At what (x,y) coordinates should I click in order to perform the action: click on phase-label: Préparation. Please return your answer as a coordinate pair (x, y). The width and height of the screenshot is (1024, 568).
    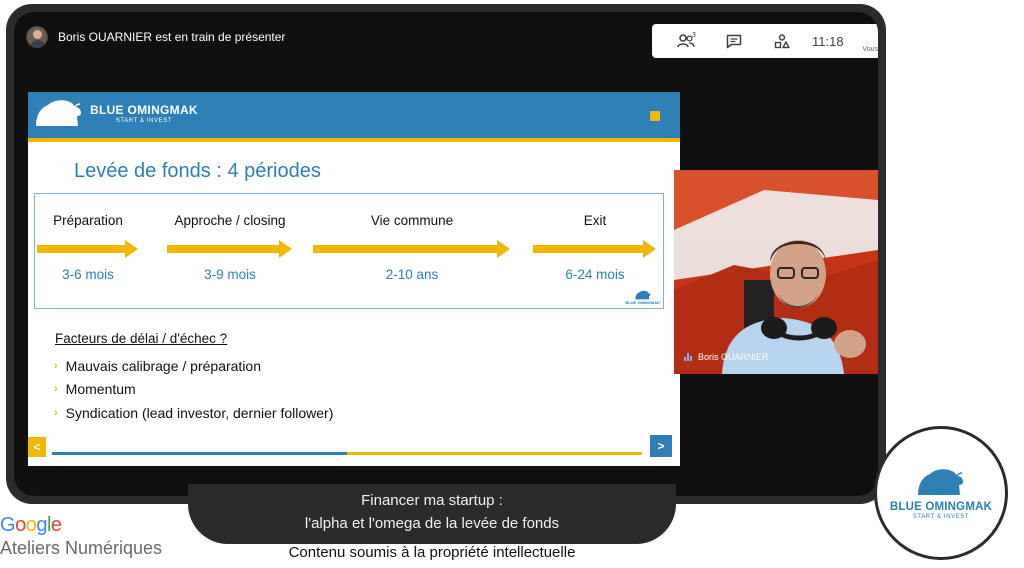
    Looking at the image, I should click on (88, 220).